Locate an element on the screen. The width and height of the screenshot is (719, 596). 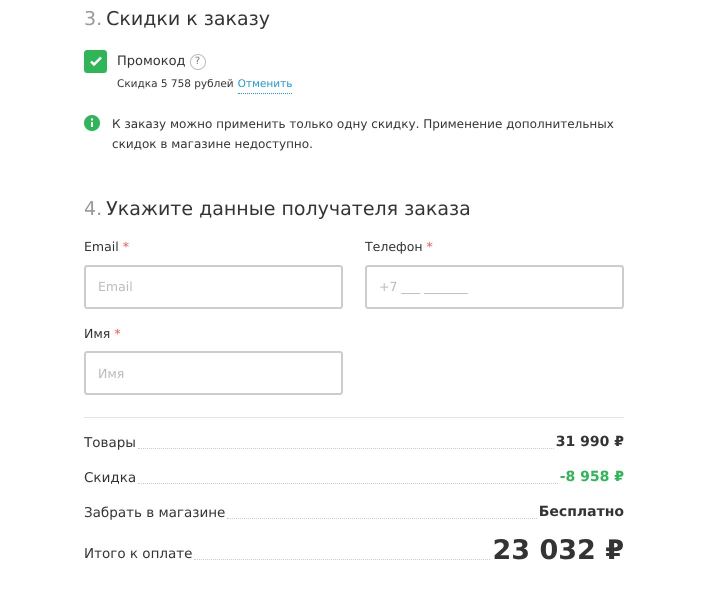
summary-label: Товары is located at coordinates (110, 443).